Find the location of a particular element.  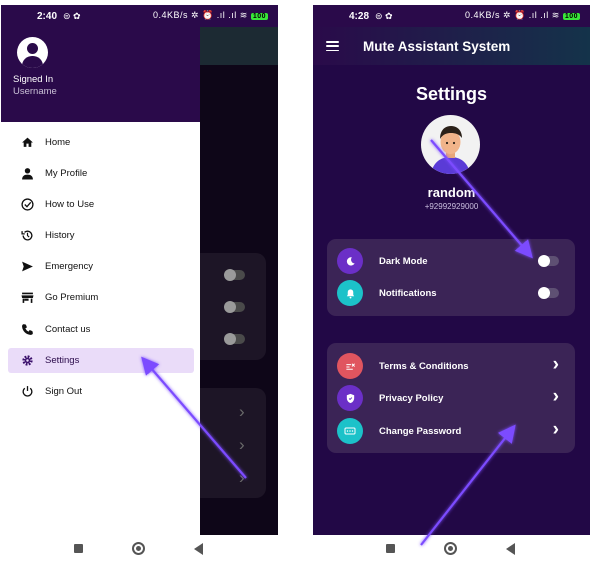

person-icon is located at coordinates (27, 174).